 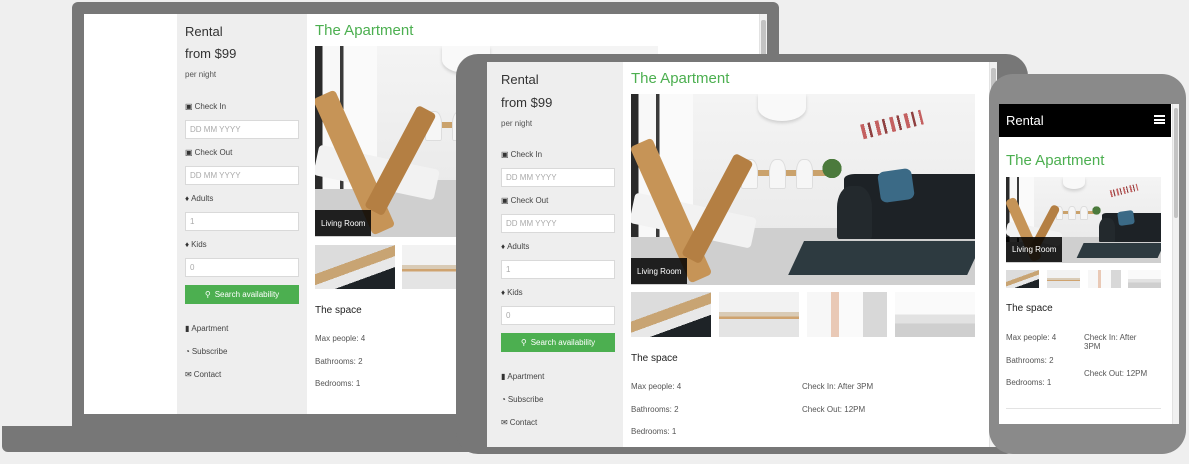 I want to click on price: from $99, so click(x=527, y=102).